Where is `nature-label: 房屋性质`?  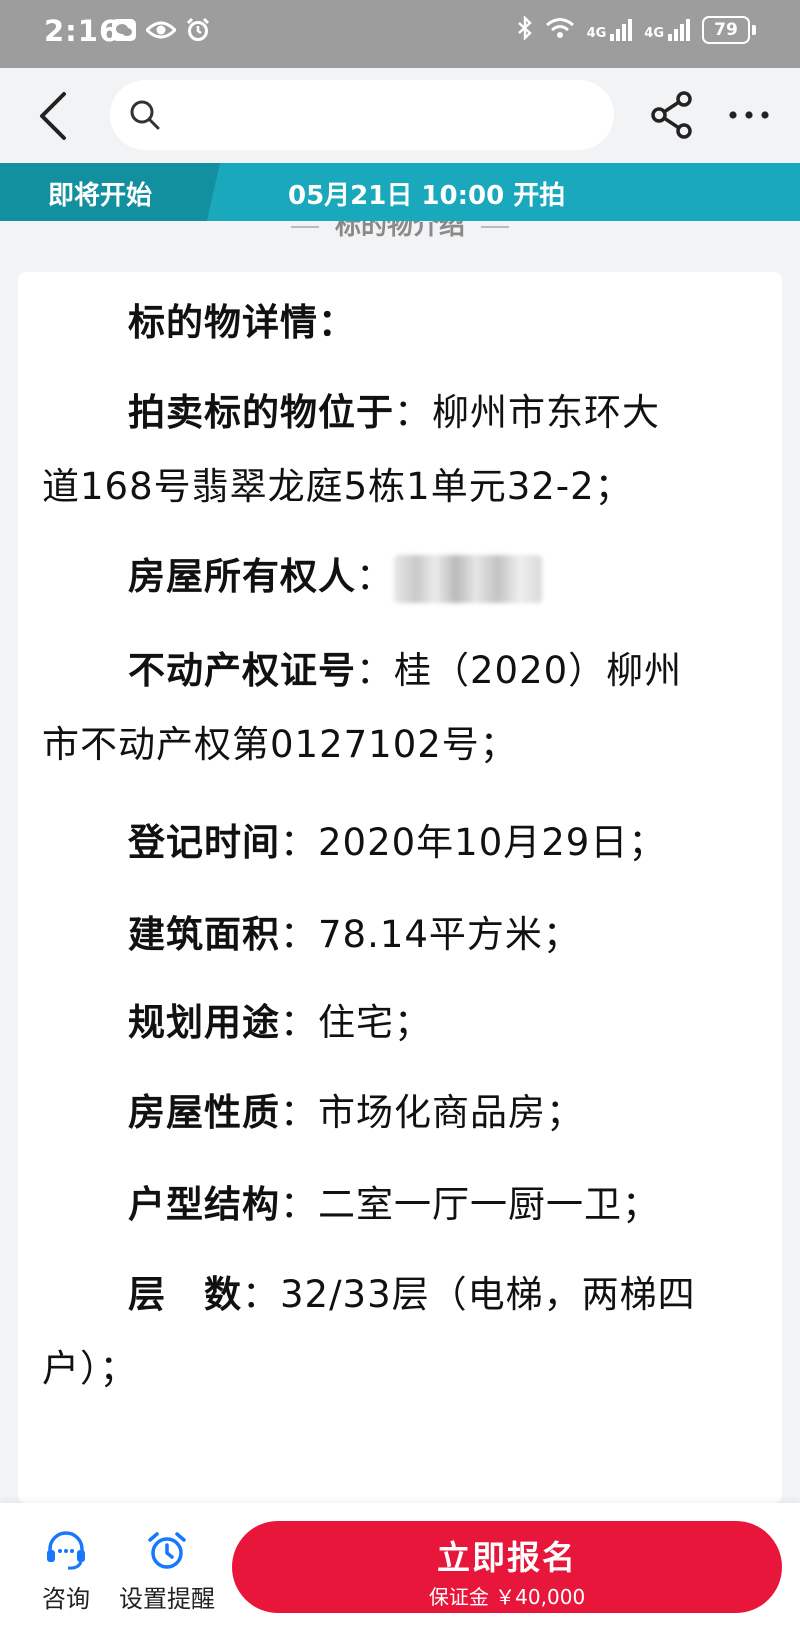 nature-label: 房屋性质 is located at coordinates (204, 1112).